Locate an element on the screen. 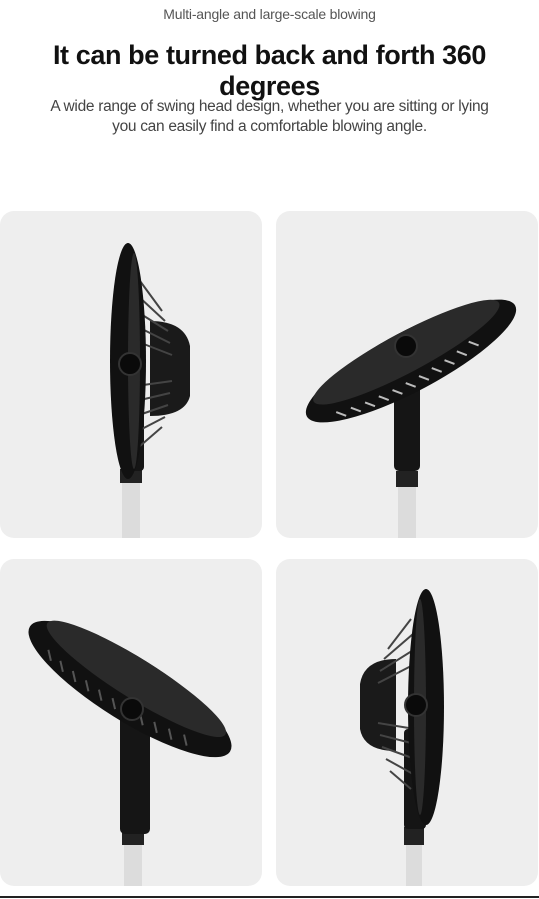  fan-tilted-down-illustration is located at coordinates (130, 753).